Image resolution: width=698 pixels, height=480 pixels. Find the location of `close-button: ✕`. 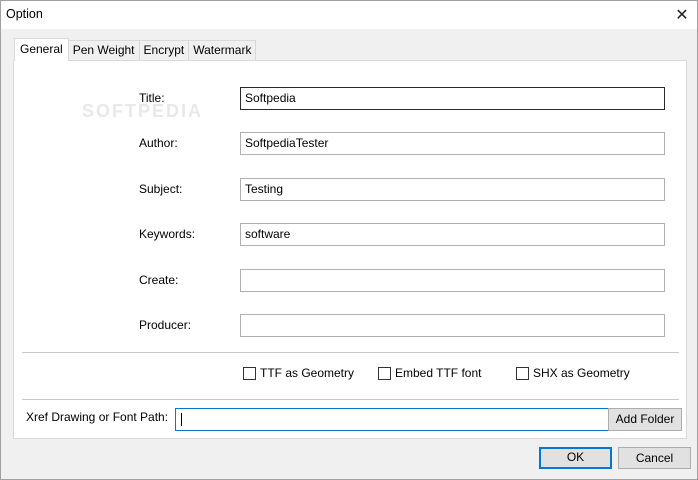

close-button: ✕ is located at coordinates (682, 15).